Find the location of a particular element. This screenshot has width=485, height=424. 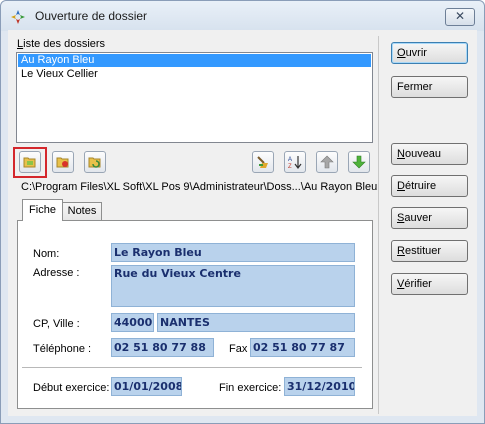

close-icon: ✕ is located at coordinates (460, 16).